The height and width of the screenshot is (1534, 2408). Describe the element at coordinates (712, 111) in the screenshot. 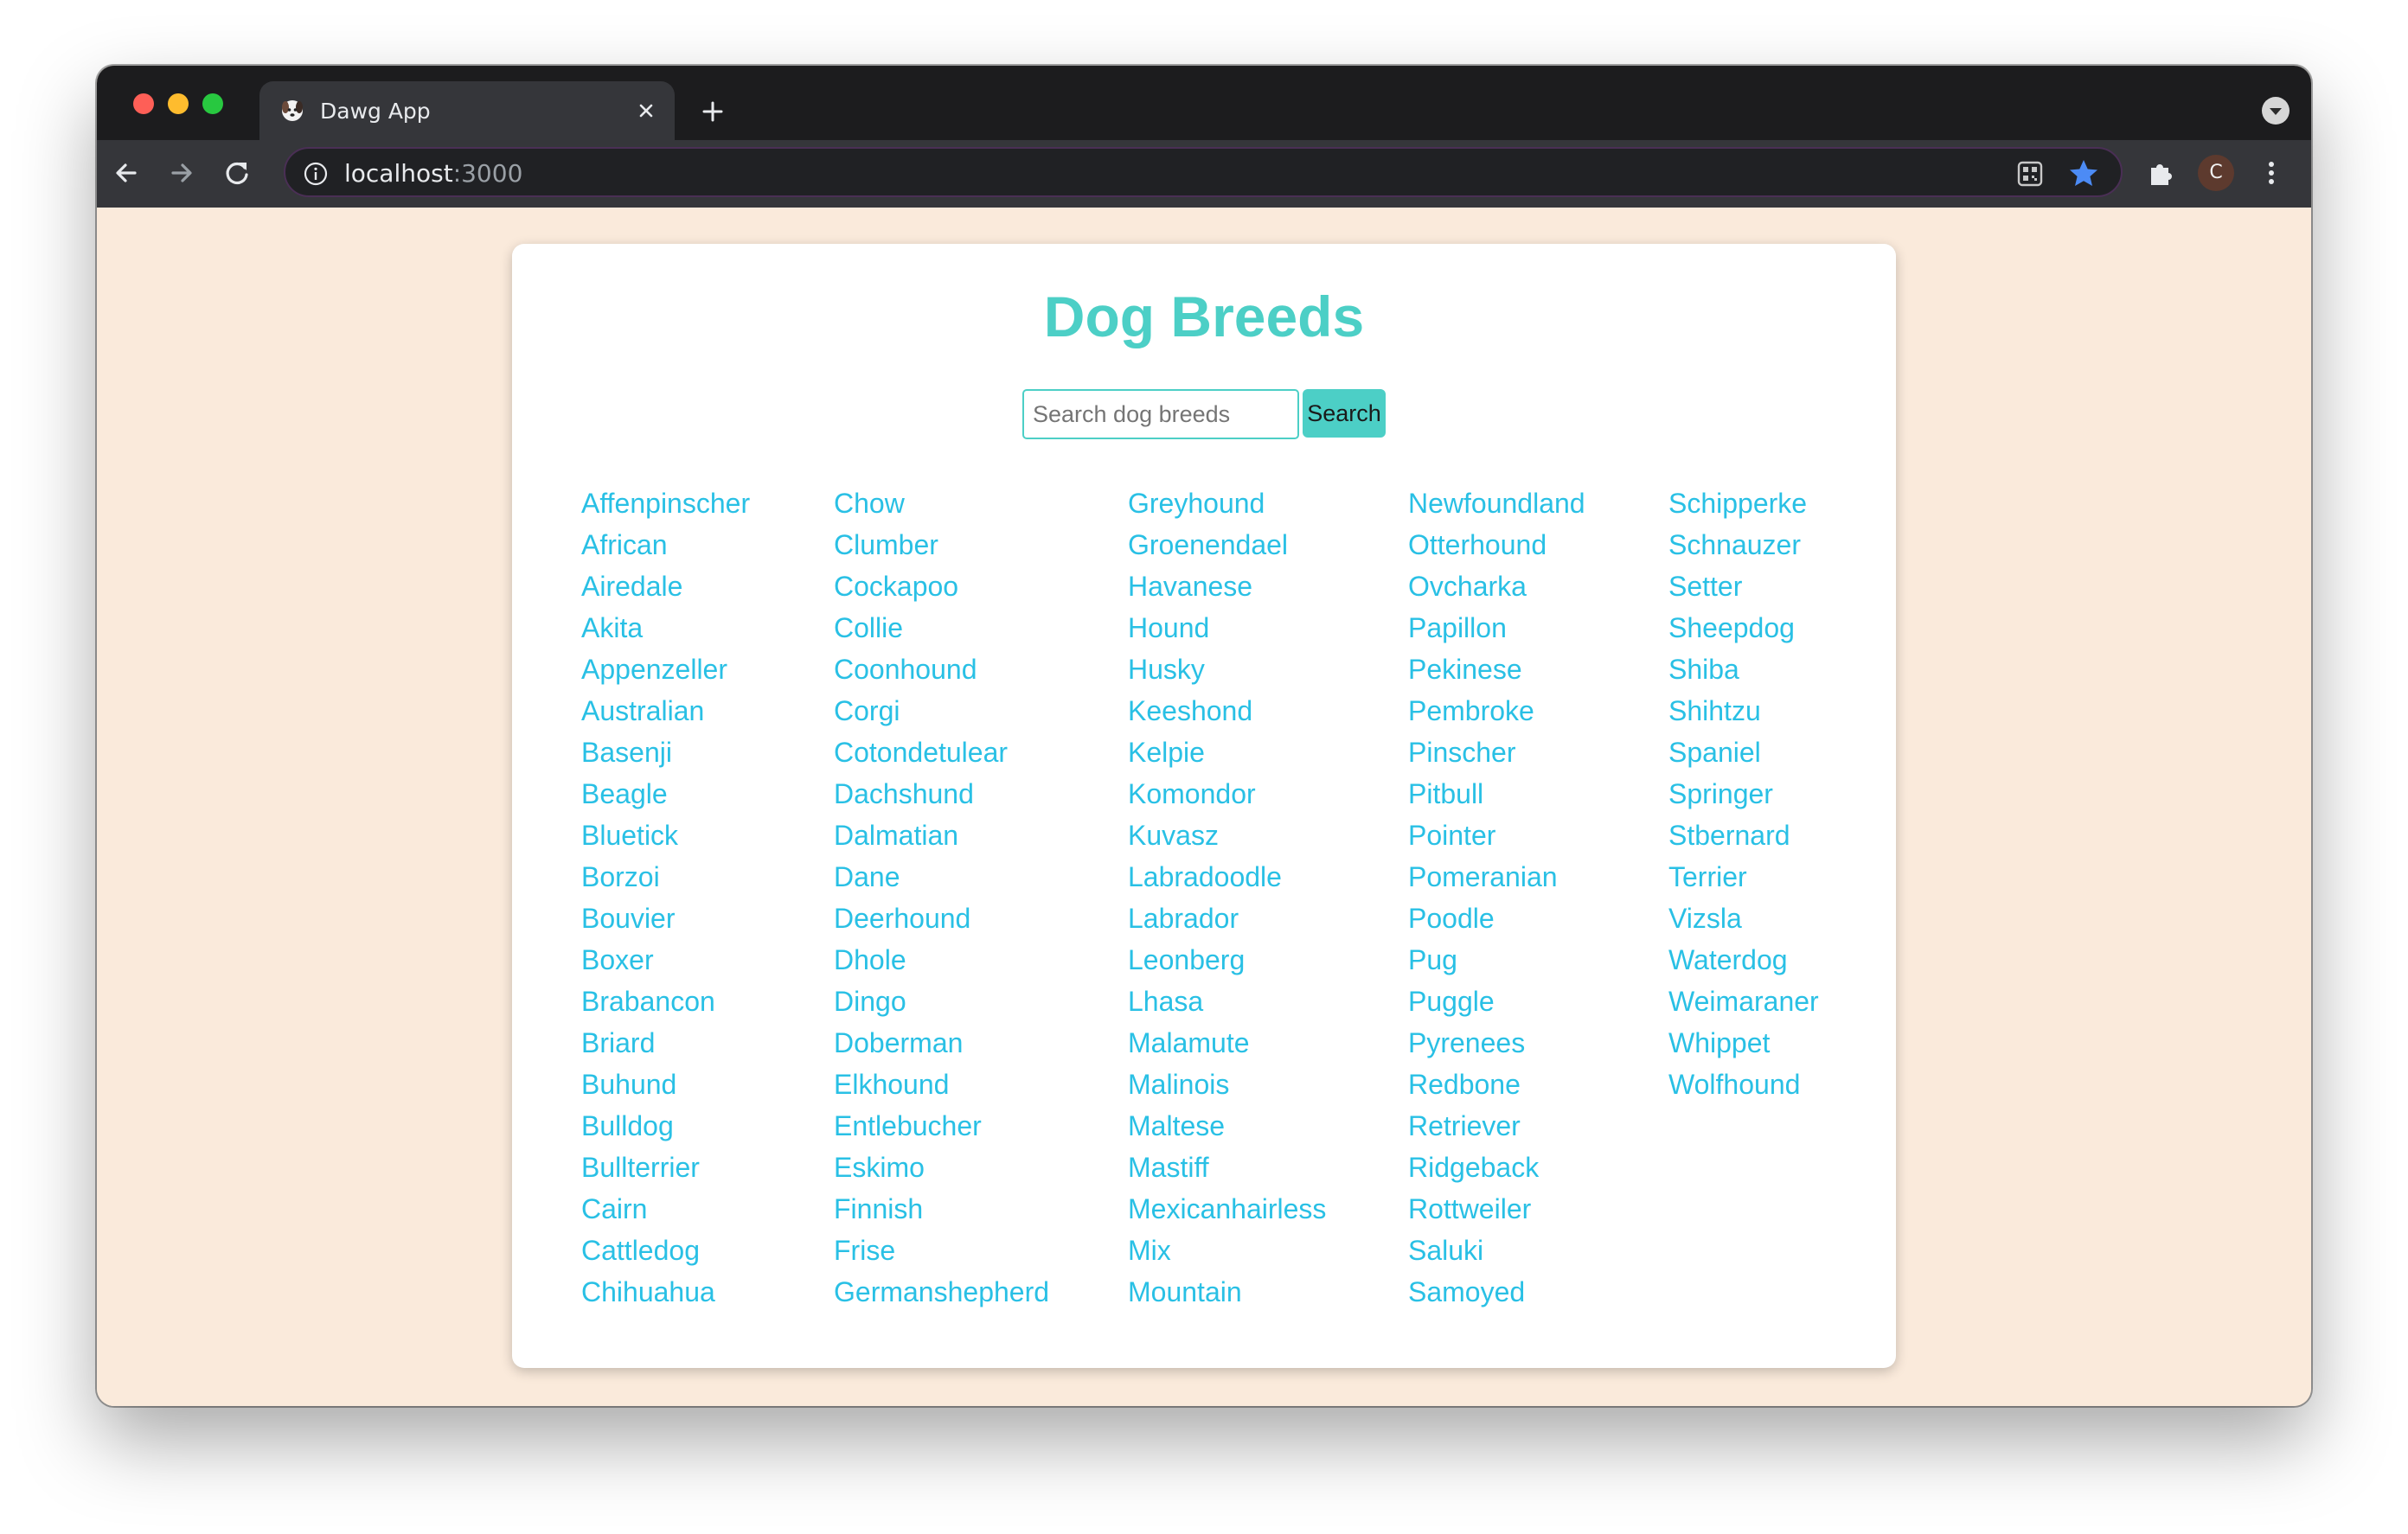

I see `plus-icon` at that location.